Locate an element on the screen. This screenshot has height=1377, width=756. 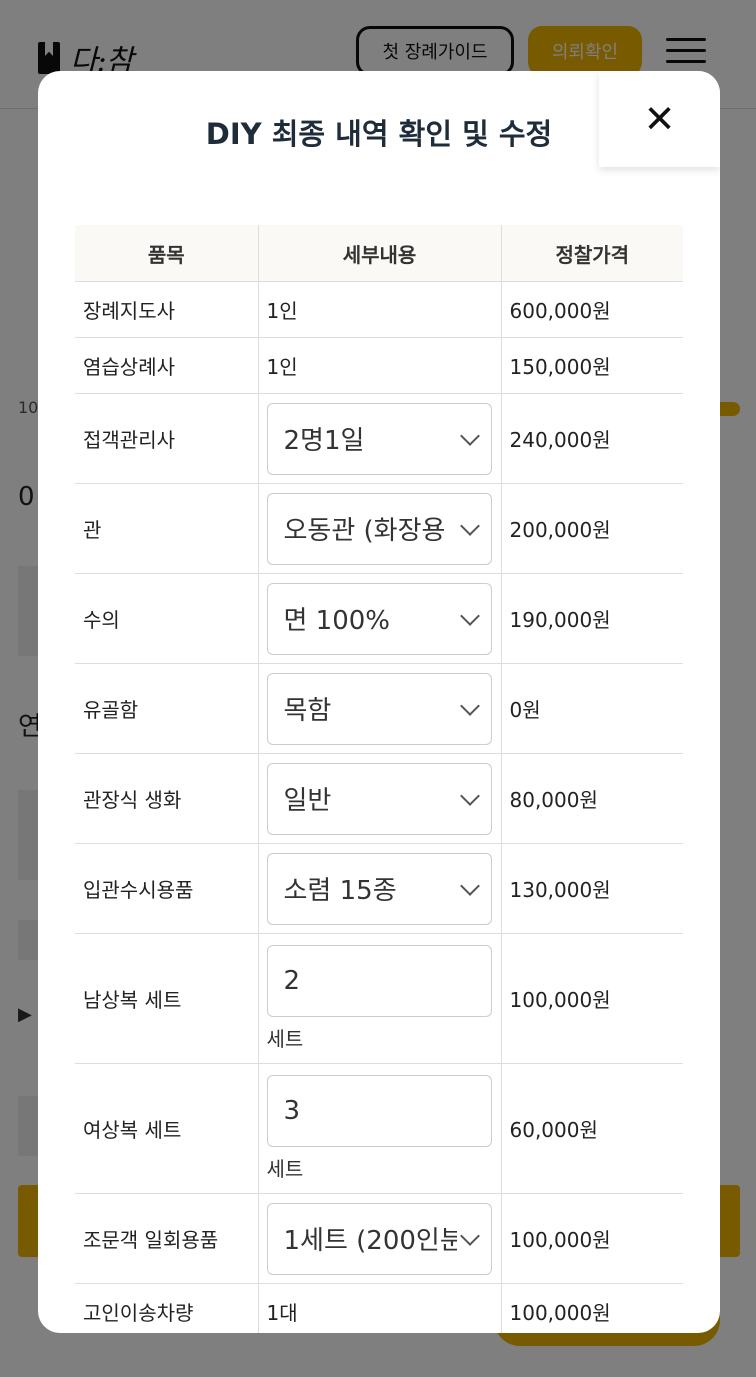
item-price: 600,000원 is located at coordinates (592, 309).